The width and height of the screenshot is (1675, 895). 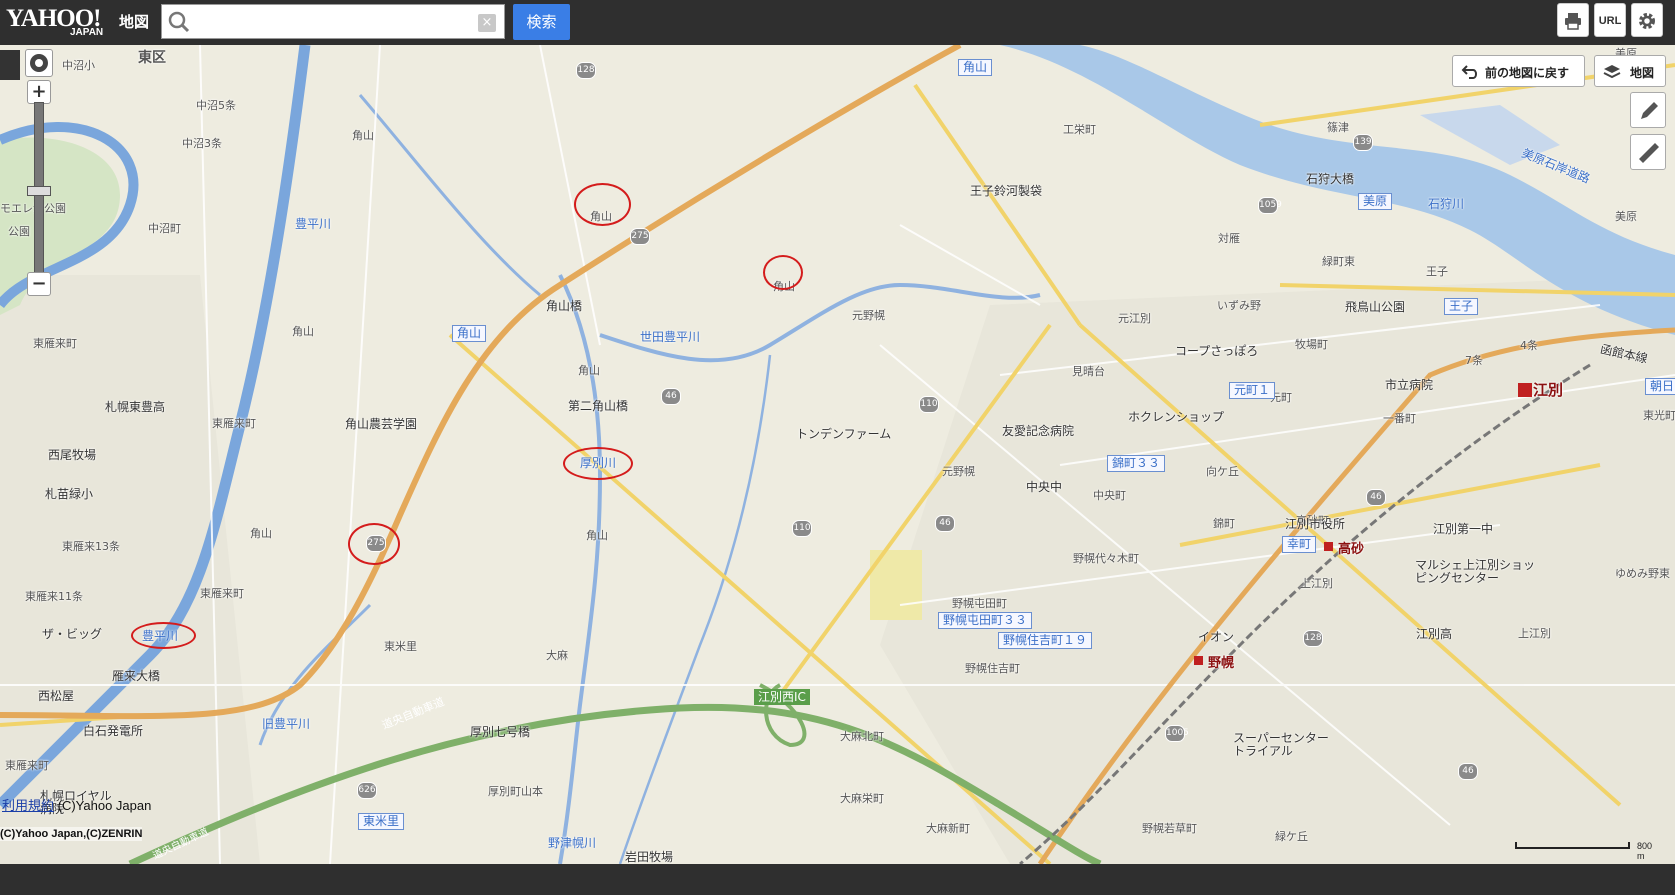 I want to click on header-bar: YAHOO! JAPAN 地図 × 検索 URL, so click(x=837, y=22).